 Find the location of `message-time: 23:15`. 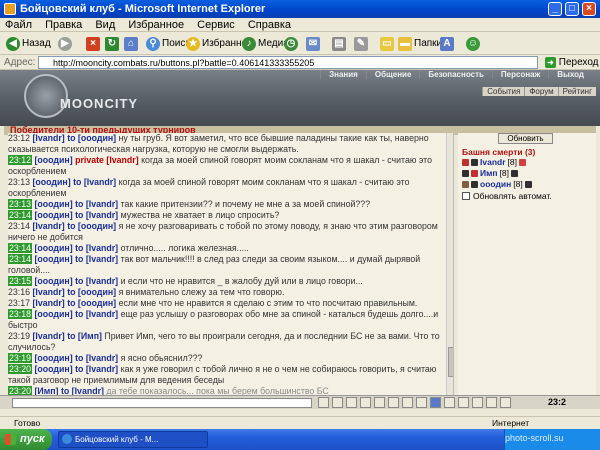

message-time: 23:15 is located at coordinates (20, 281).